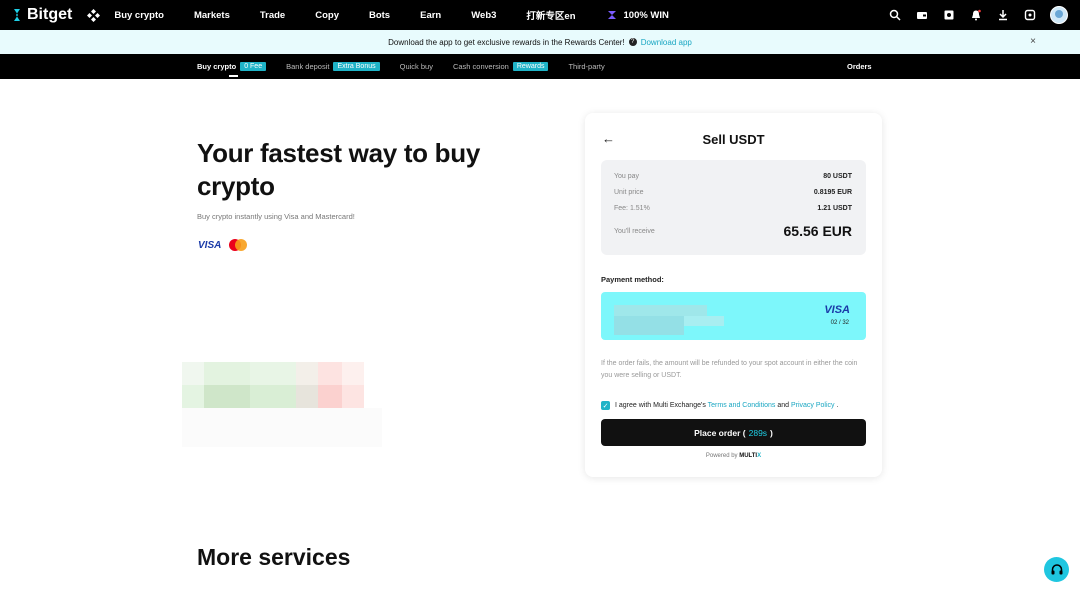 This screenshot has height=600, width=1080. I want to click on logo-text: Bitget, so click(50, 14).